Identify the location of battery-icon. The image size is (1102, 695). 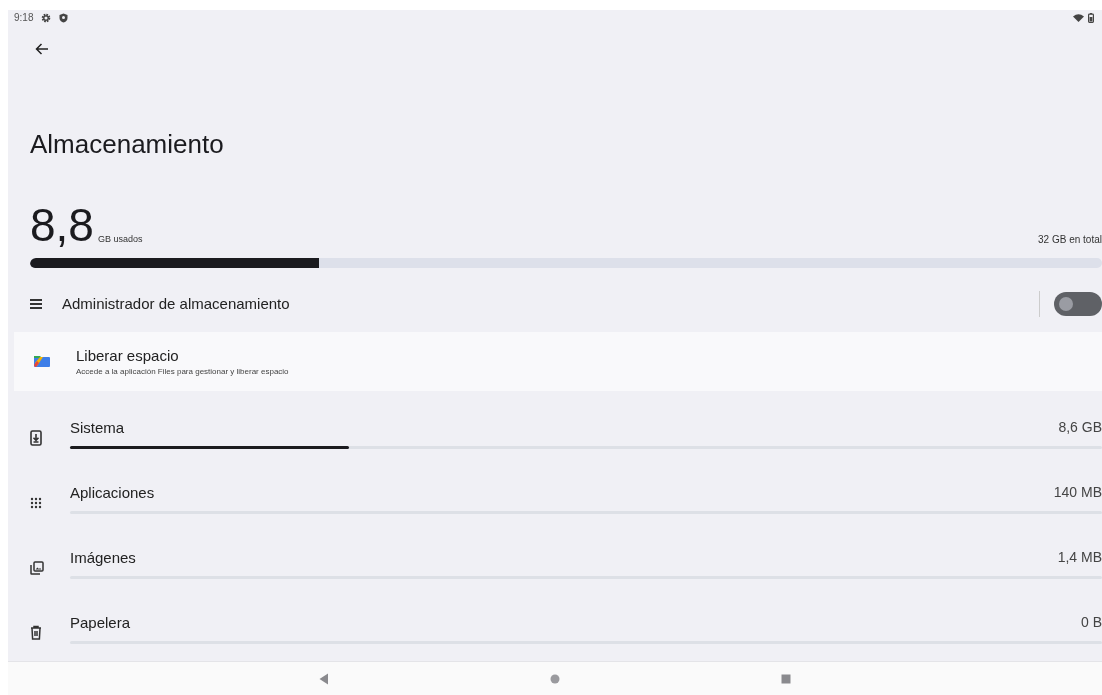
(1091, 17).